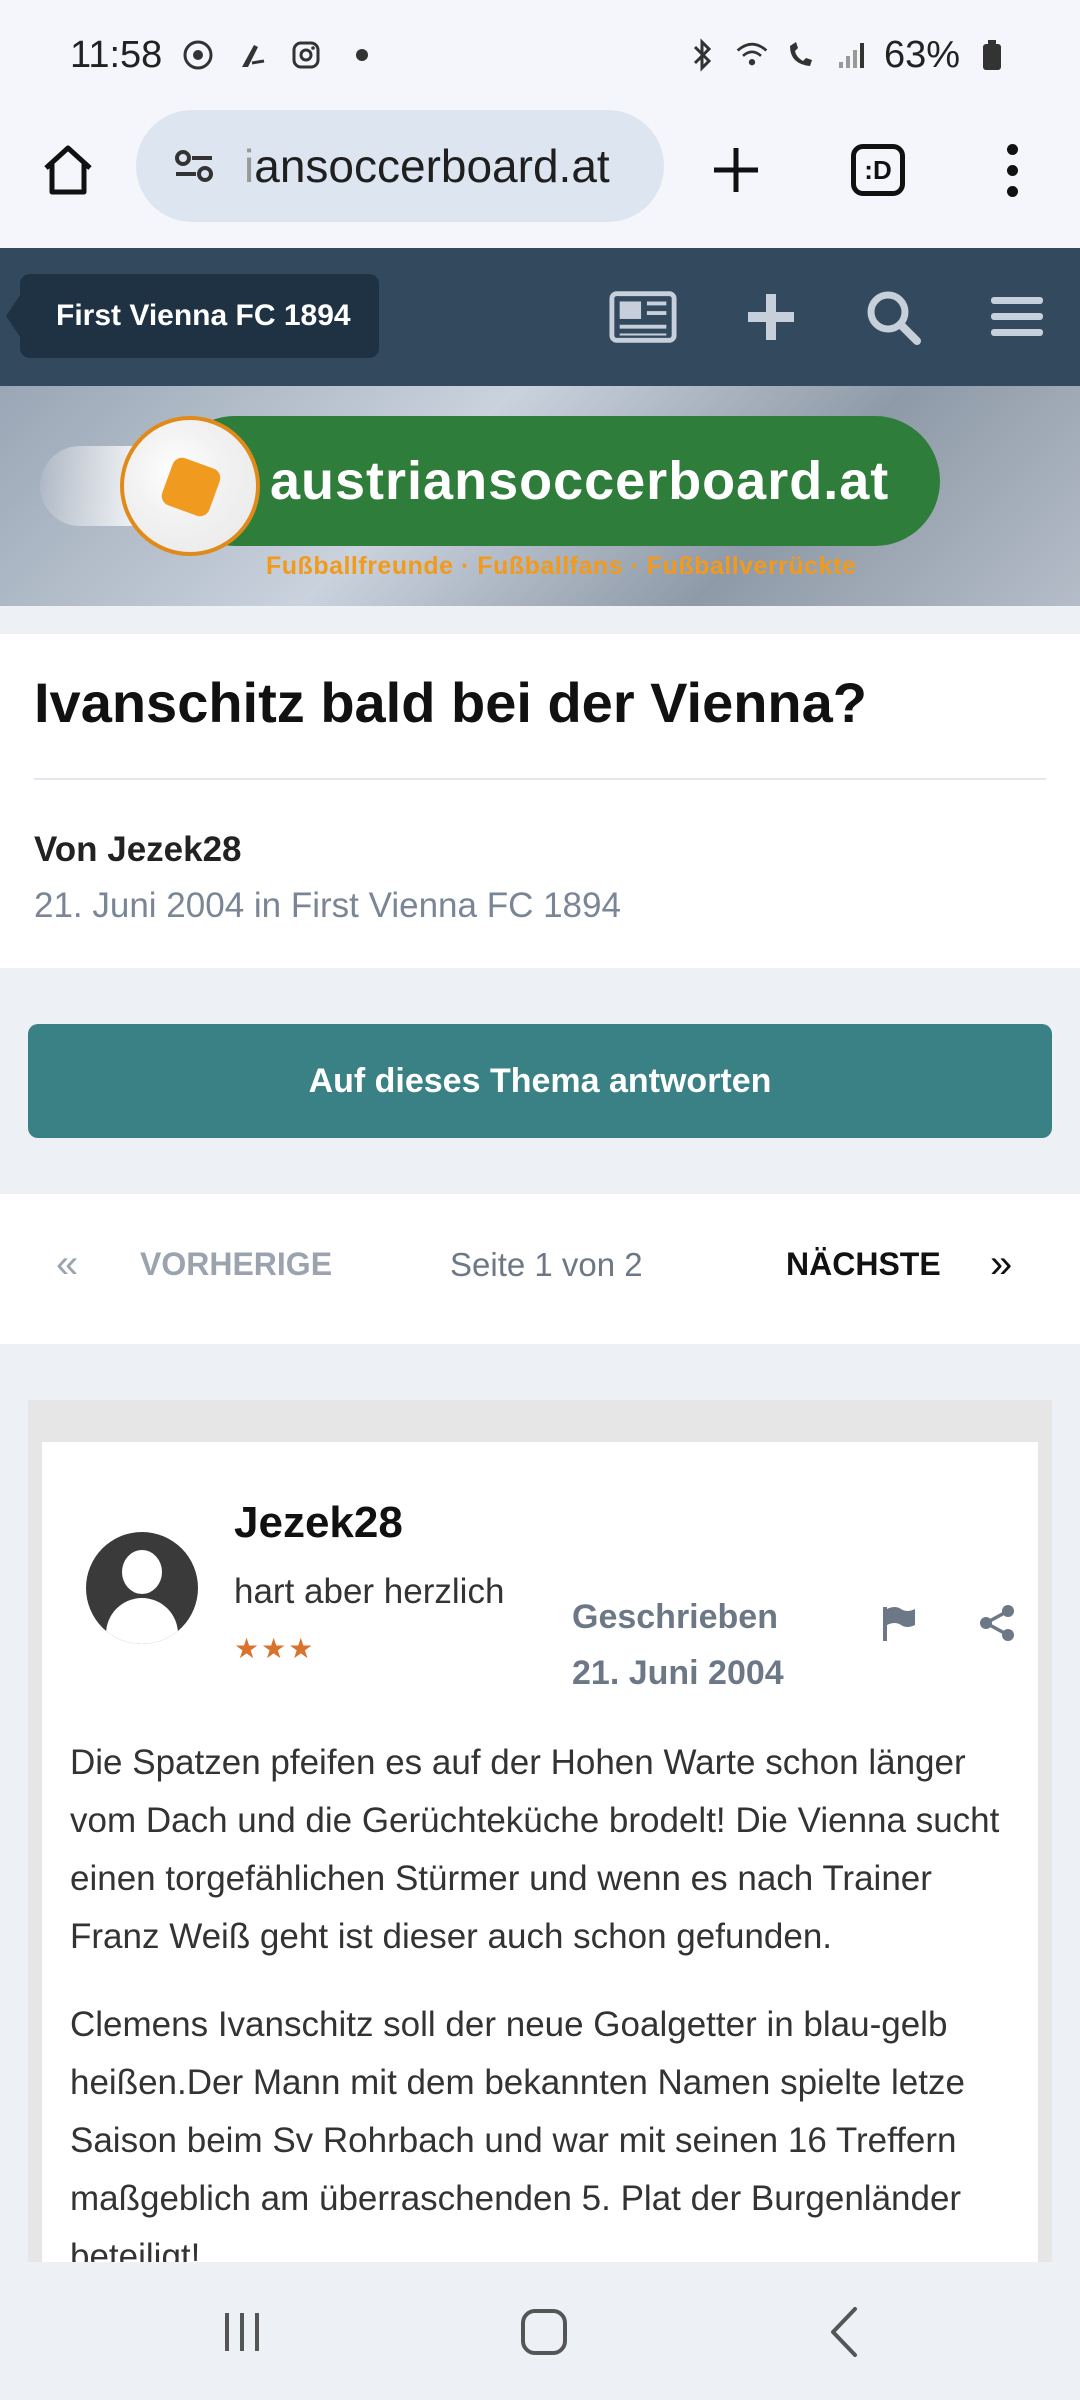  Describe the element at coordinates (275, 1648) in the screenshot. I see `rank-stars-icon: ★★★` at that location.